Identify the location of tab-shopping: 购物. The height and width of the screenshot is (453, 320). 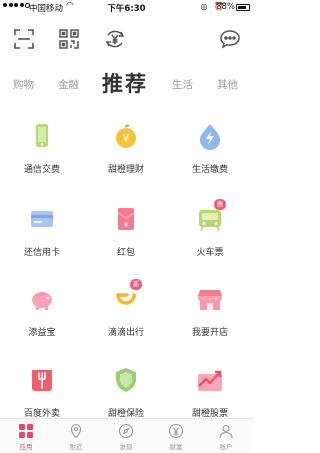
(23, 84).